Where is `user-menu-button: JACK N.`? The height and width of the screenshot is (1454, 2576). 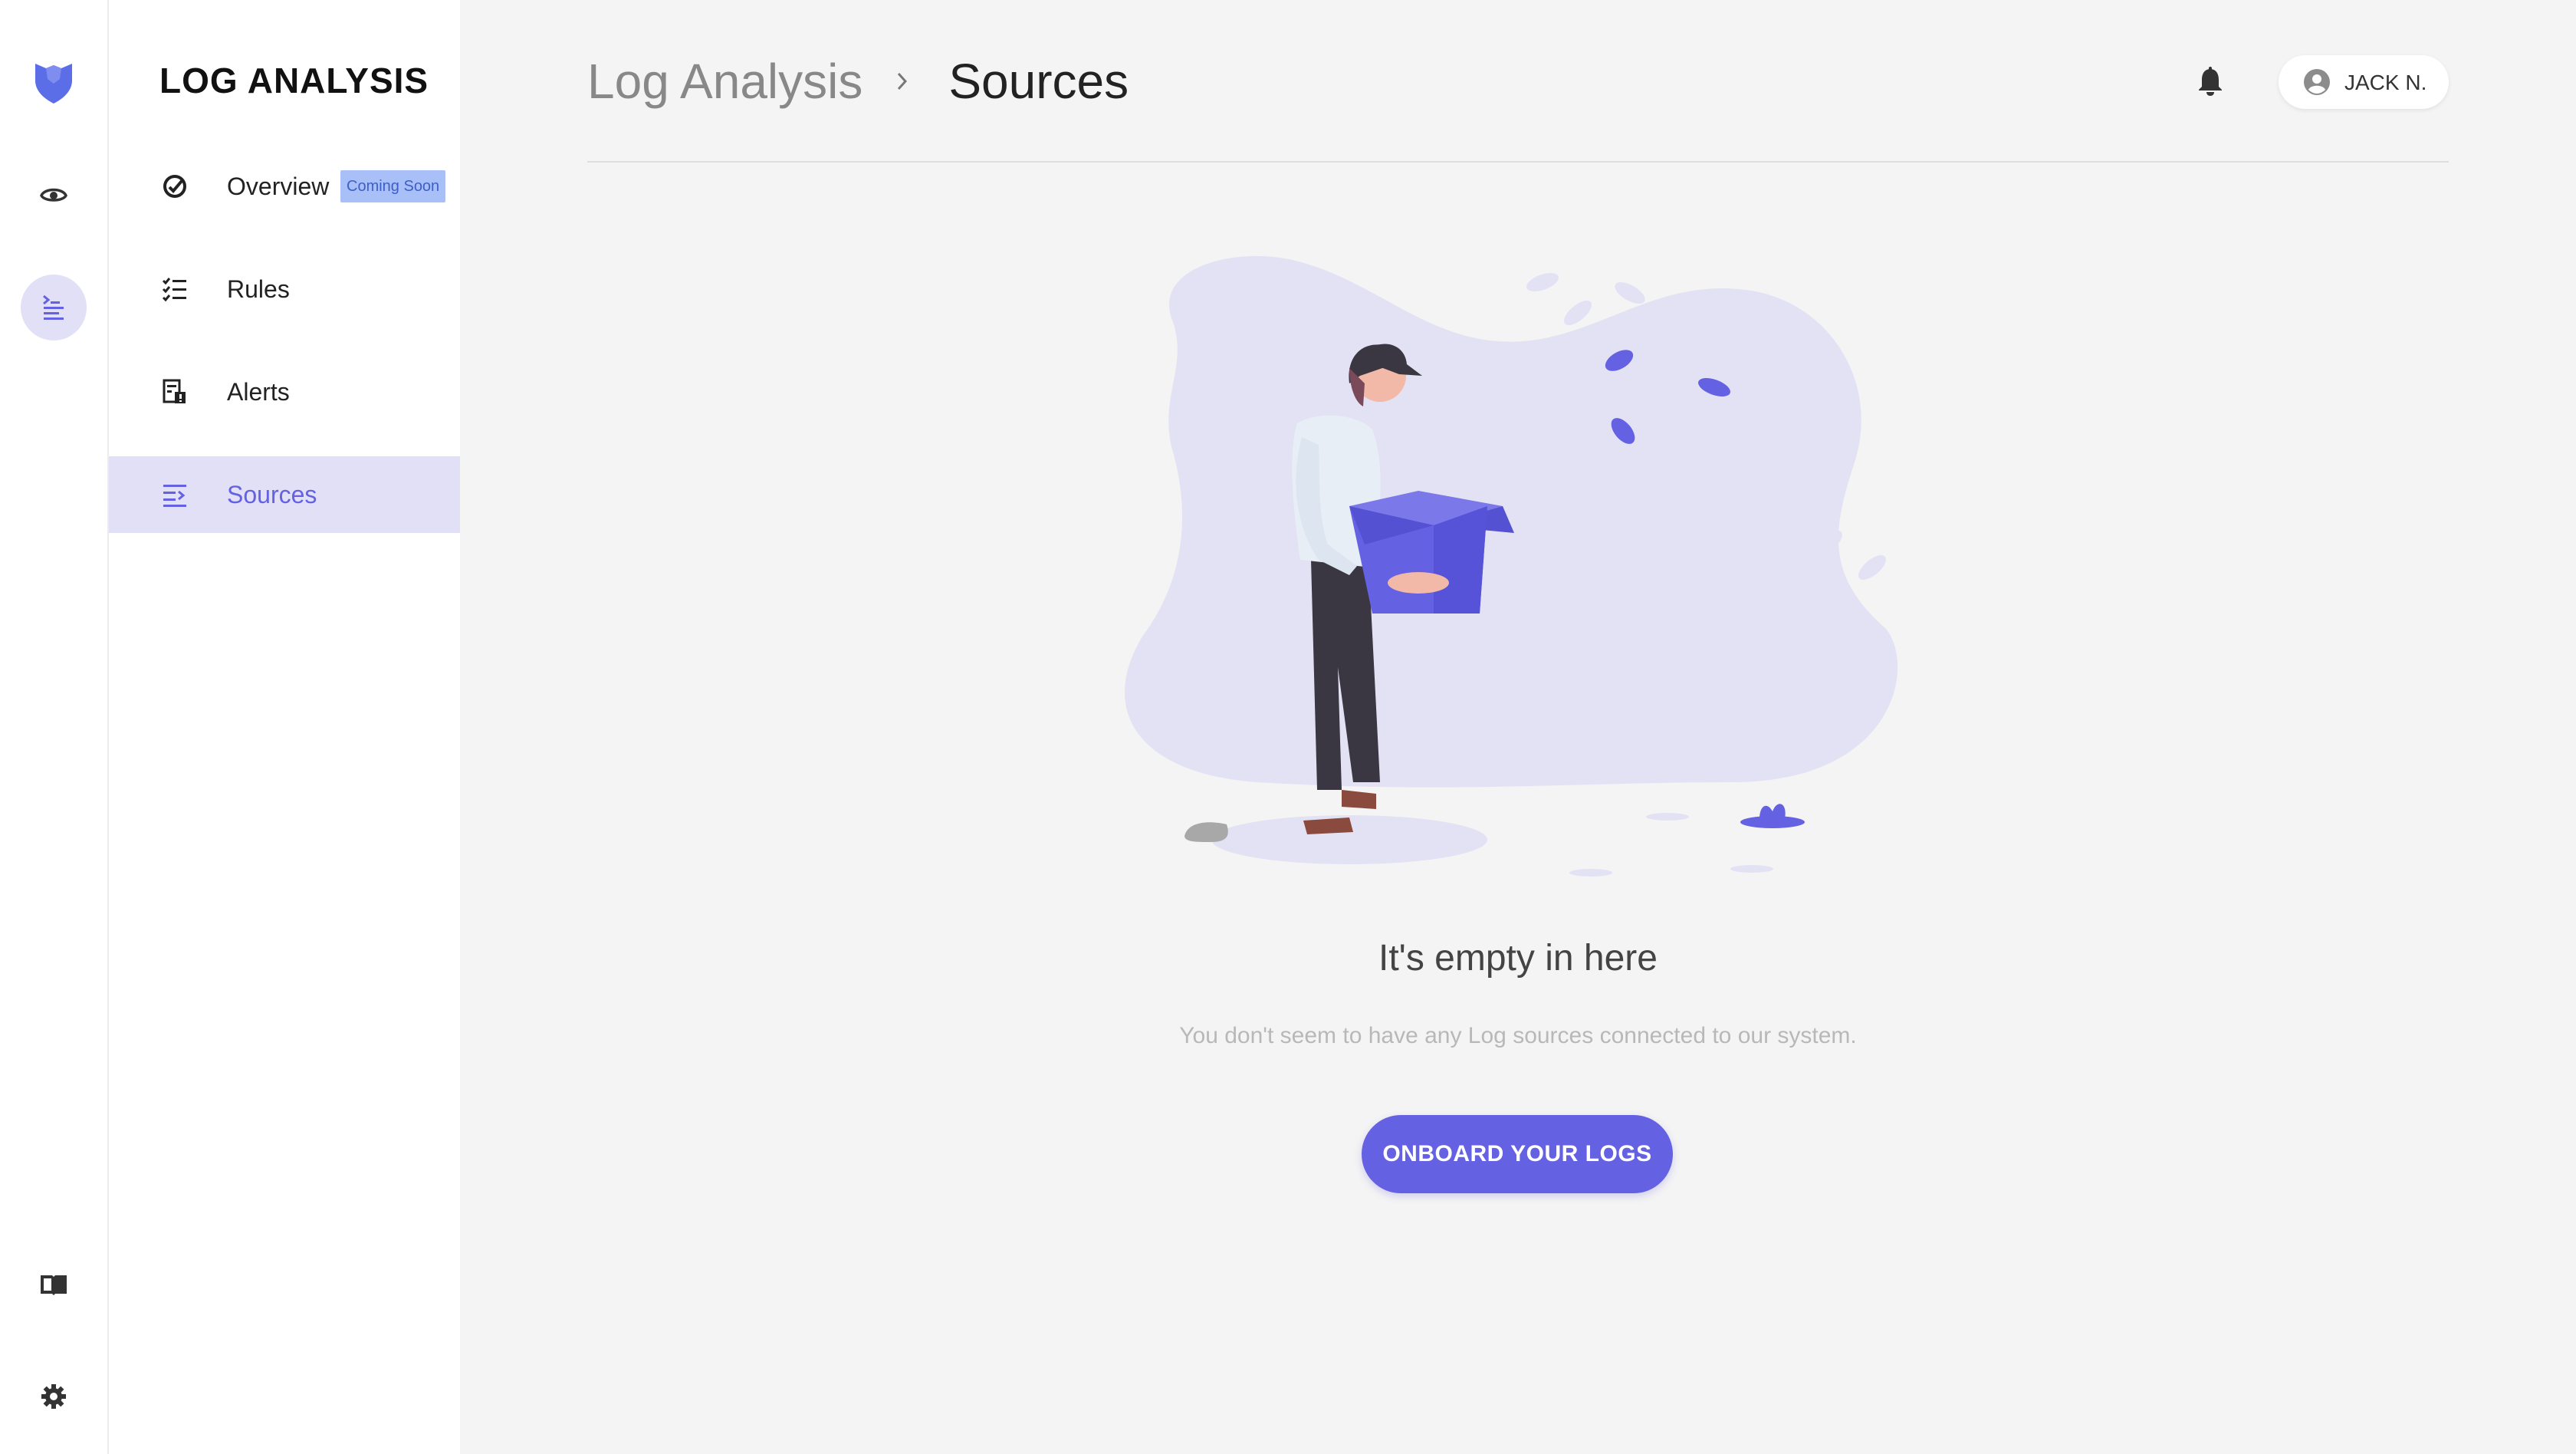 user-menu-button: JACK N. is located at coordinates (2364, 82).